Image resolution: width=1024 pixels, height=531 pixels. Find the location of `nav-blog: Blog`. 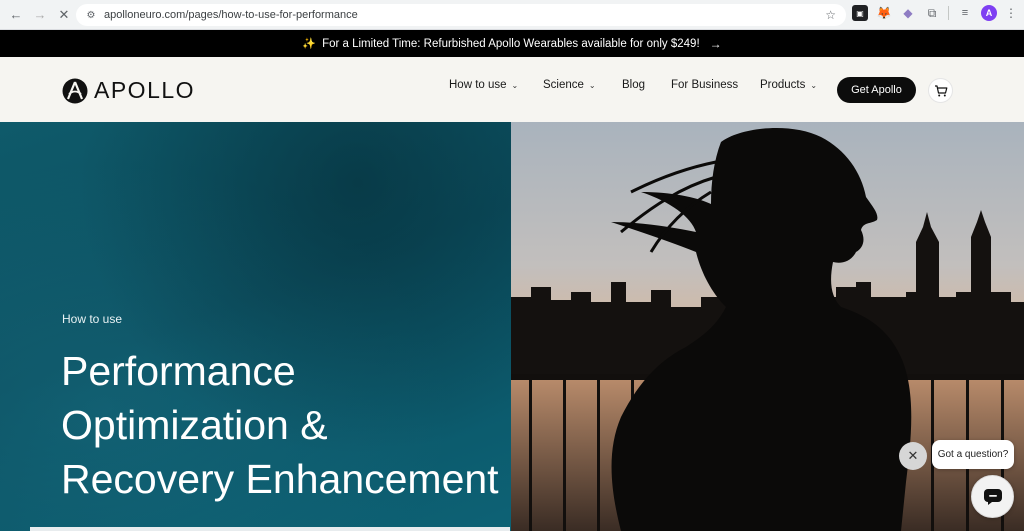

nav-blog: Blog is located at coordinates (646, 85).